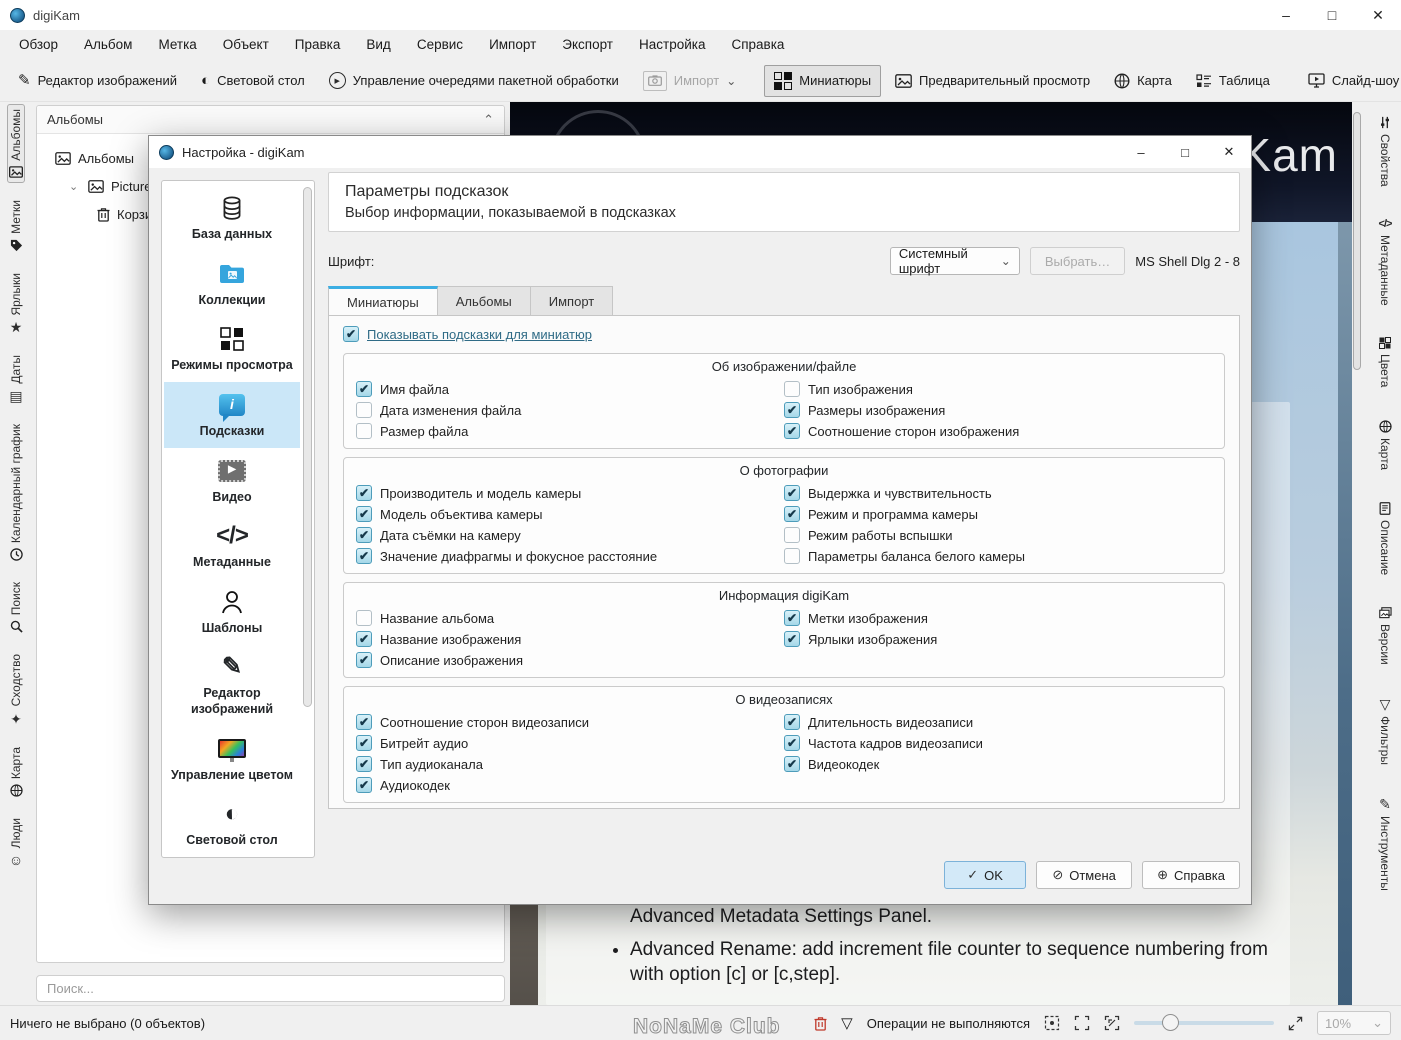  Describe the element at coordinates (484, 300) in the screenshot. I see `tab-albums: Альбомы` at that location.